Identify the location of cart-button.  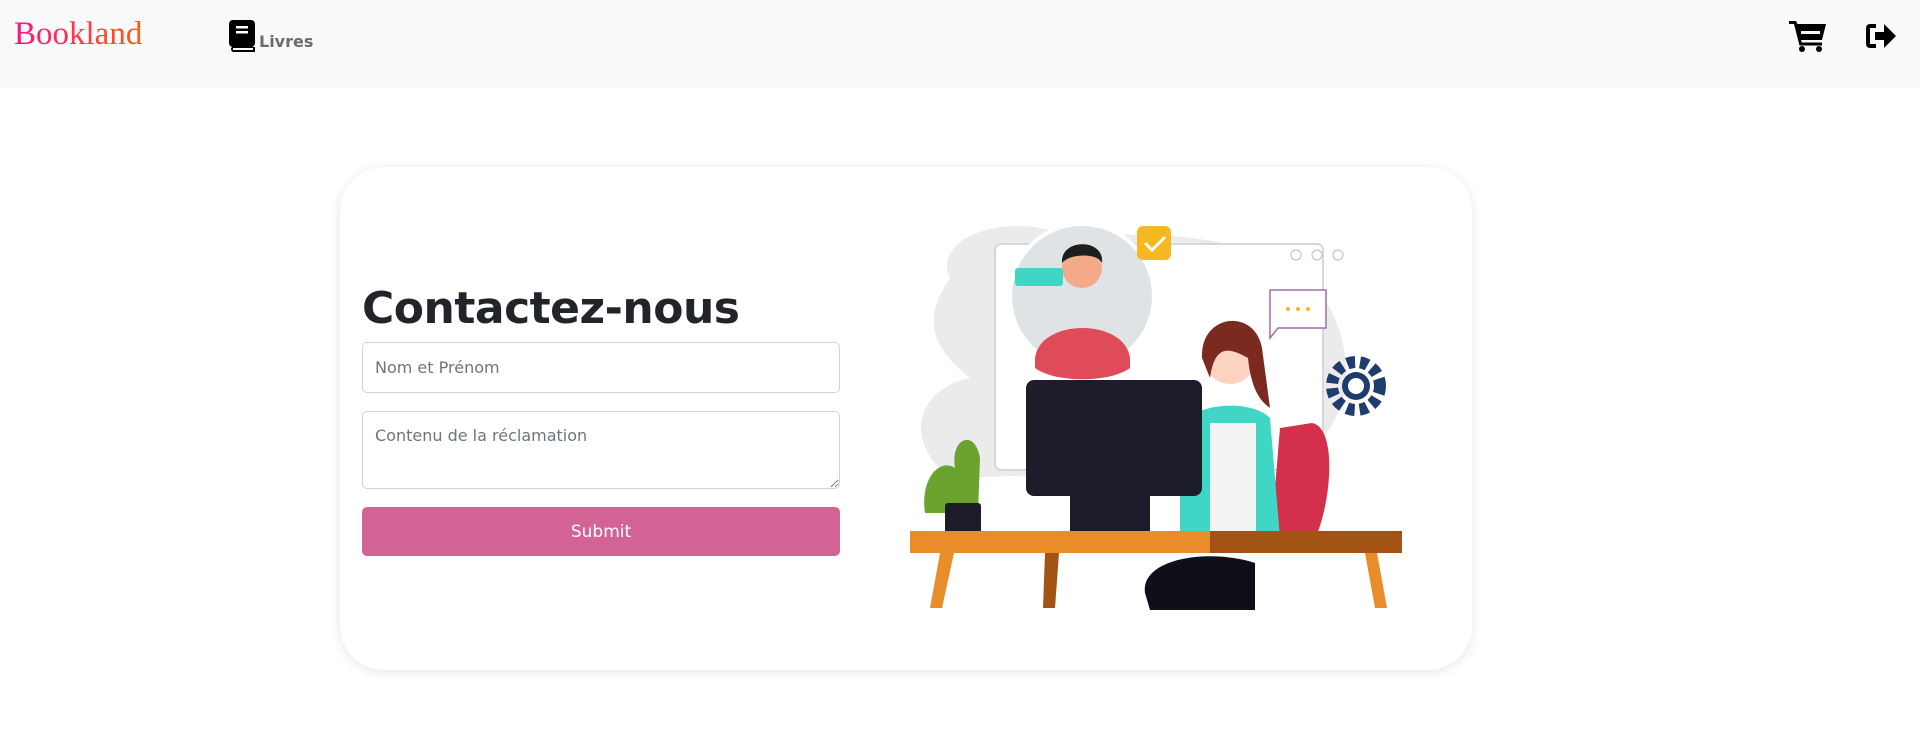
(1808, 38).